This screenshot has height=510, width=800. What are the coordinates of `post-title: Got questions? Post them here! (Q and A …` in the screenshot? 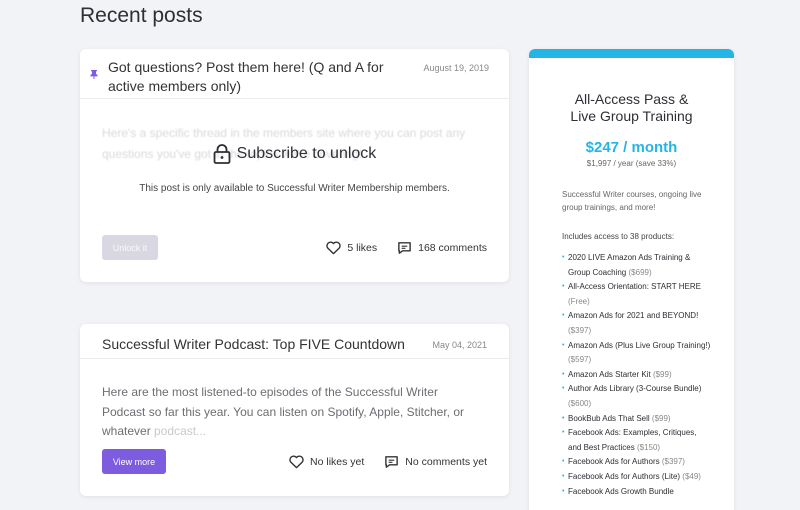 It's located at (258, 77).